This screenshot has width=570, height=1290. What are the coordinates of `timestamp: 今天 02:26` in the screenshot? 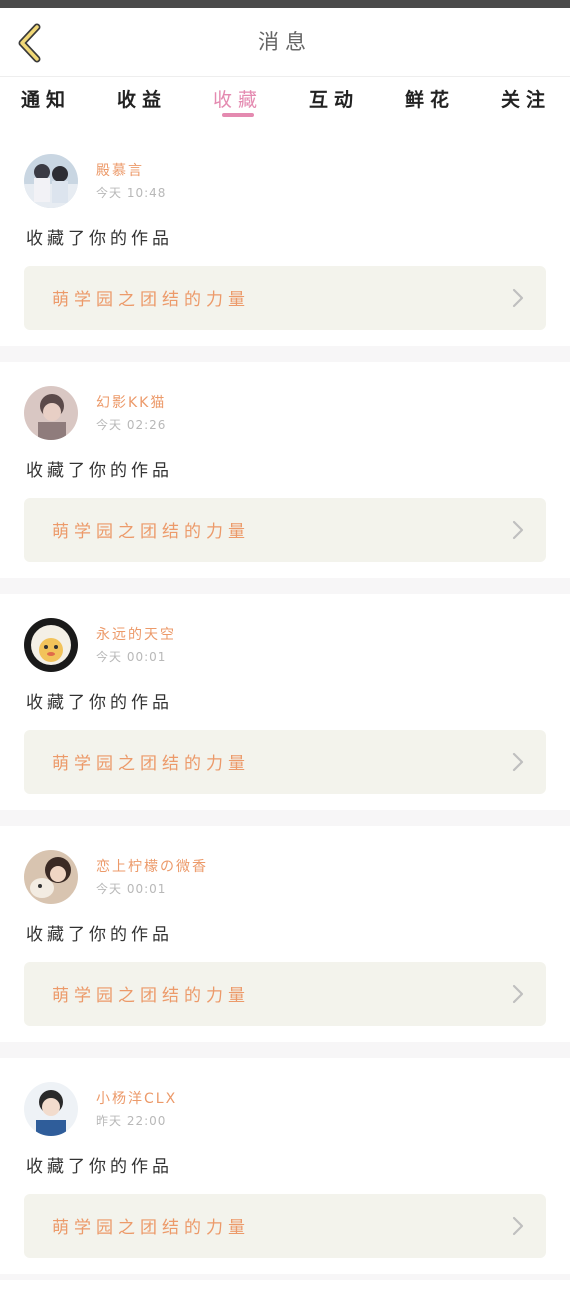 It's located at (131, 425).